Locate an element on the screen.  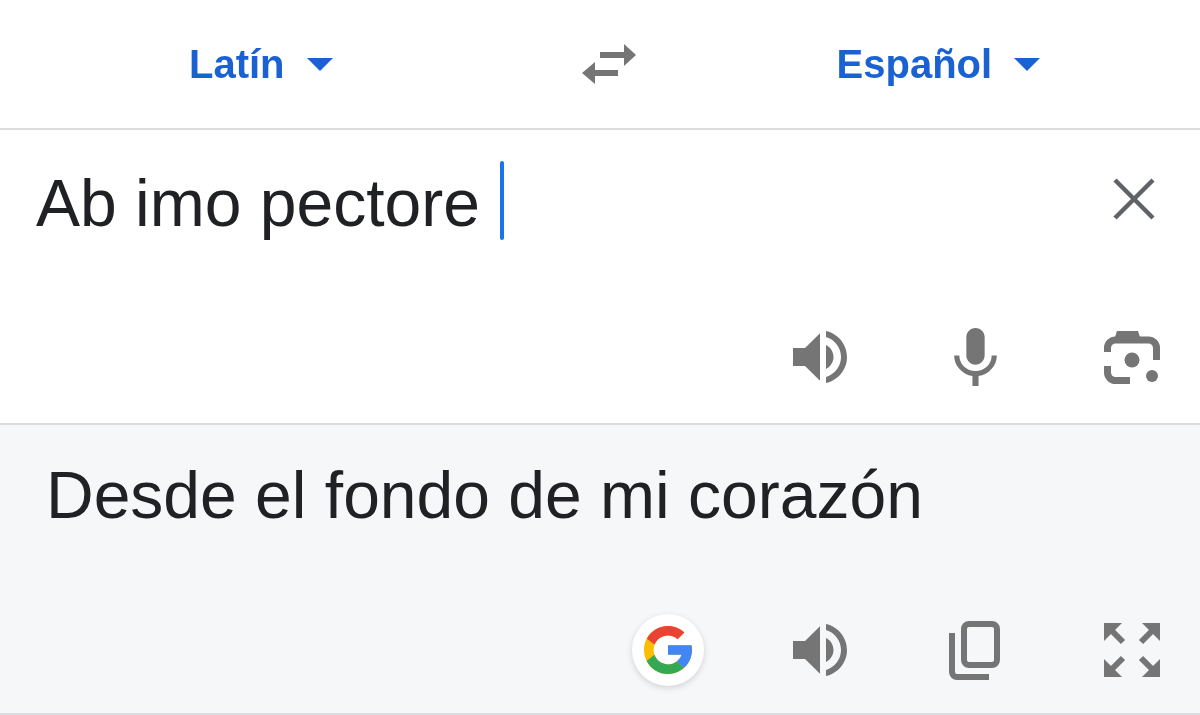
camera-lens-icon is located at coordinates (1132, 357).